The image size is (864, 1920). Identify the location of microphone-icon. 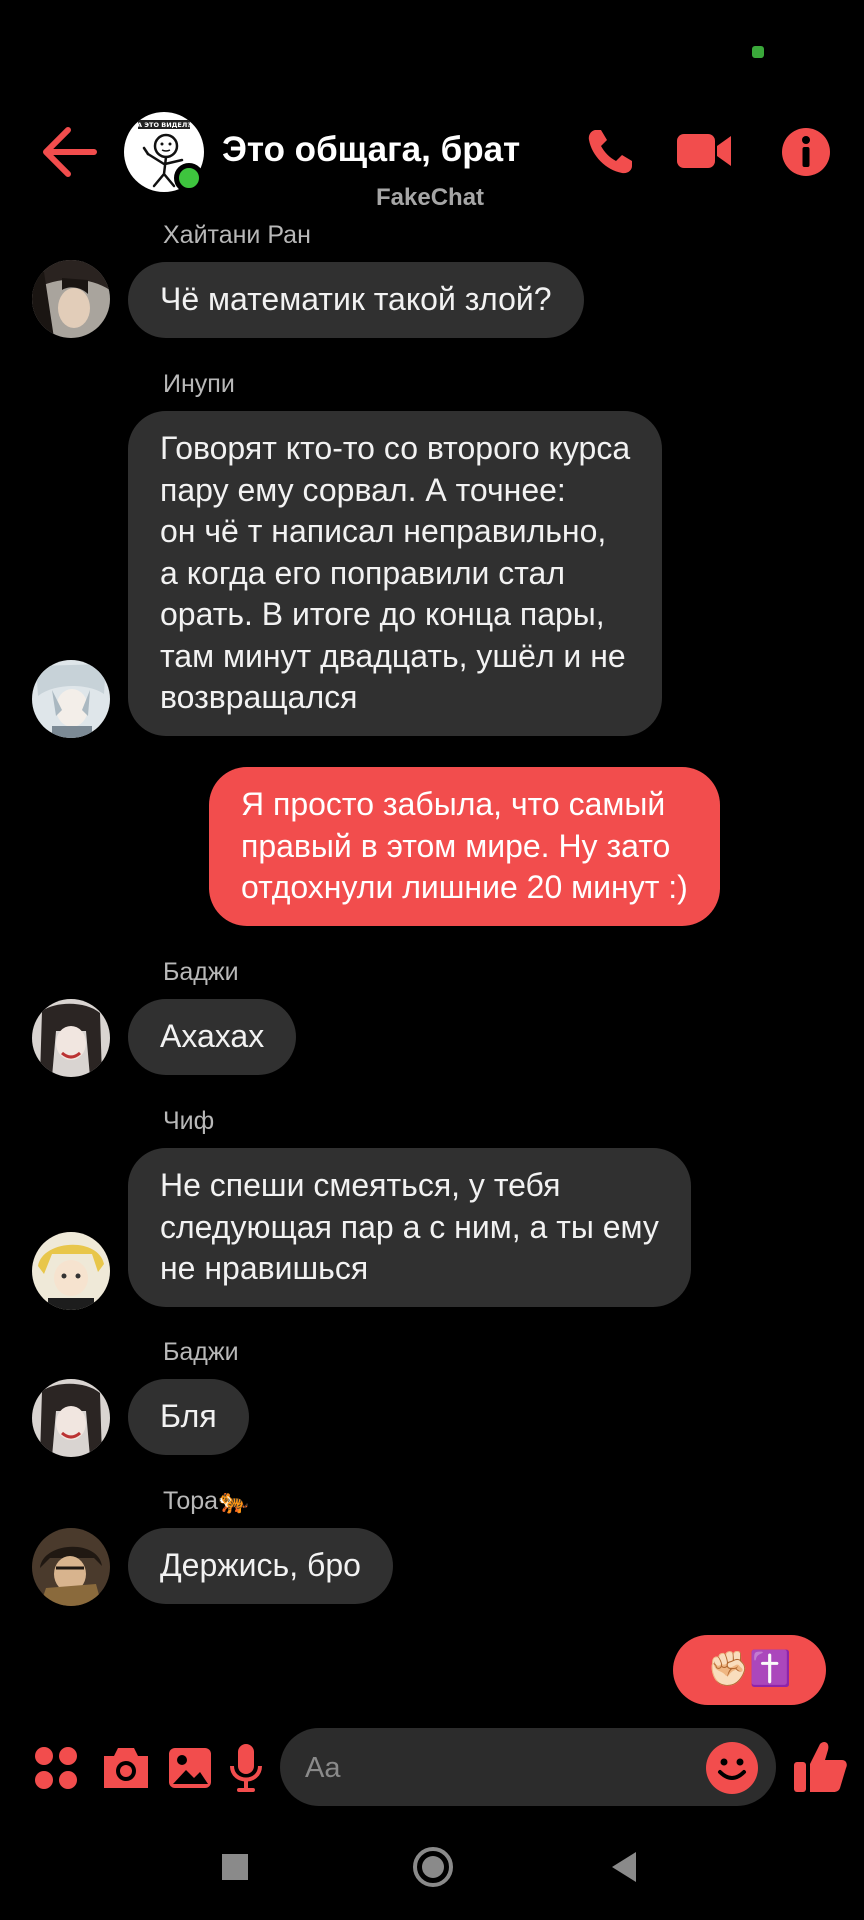
(246, 1768).